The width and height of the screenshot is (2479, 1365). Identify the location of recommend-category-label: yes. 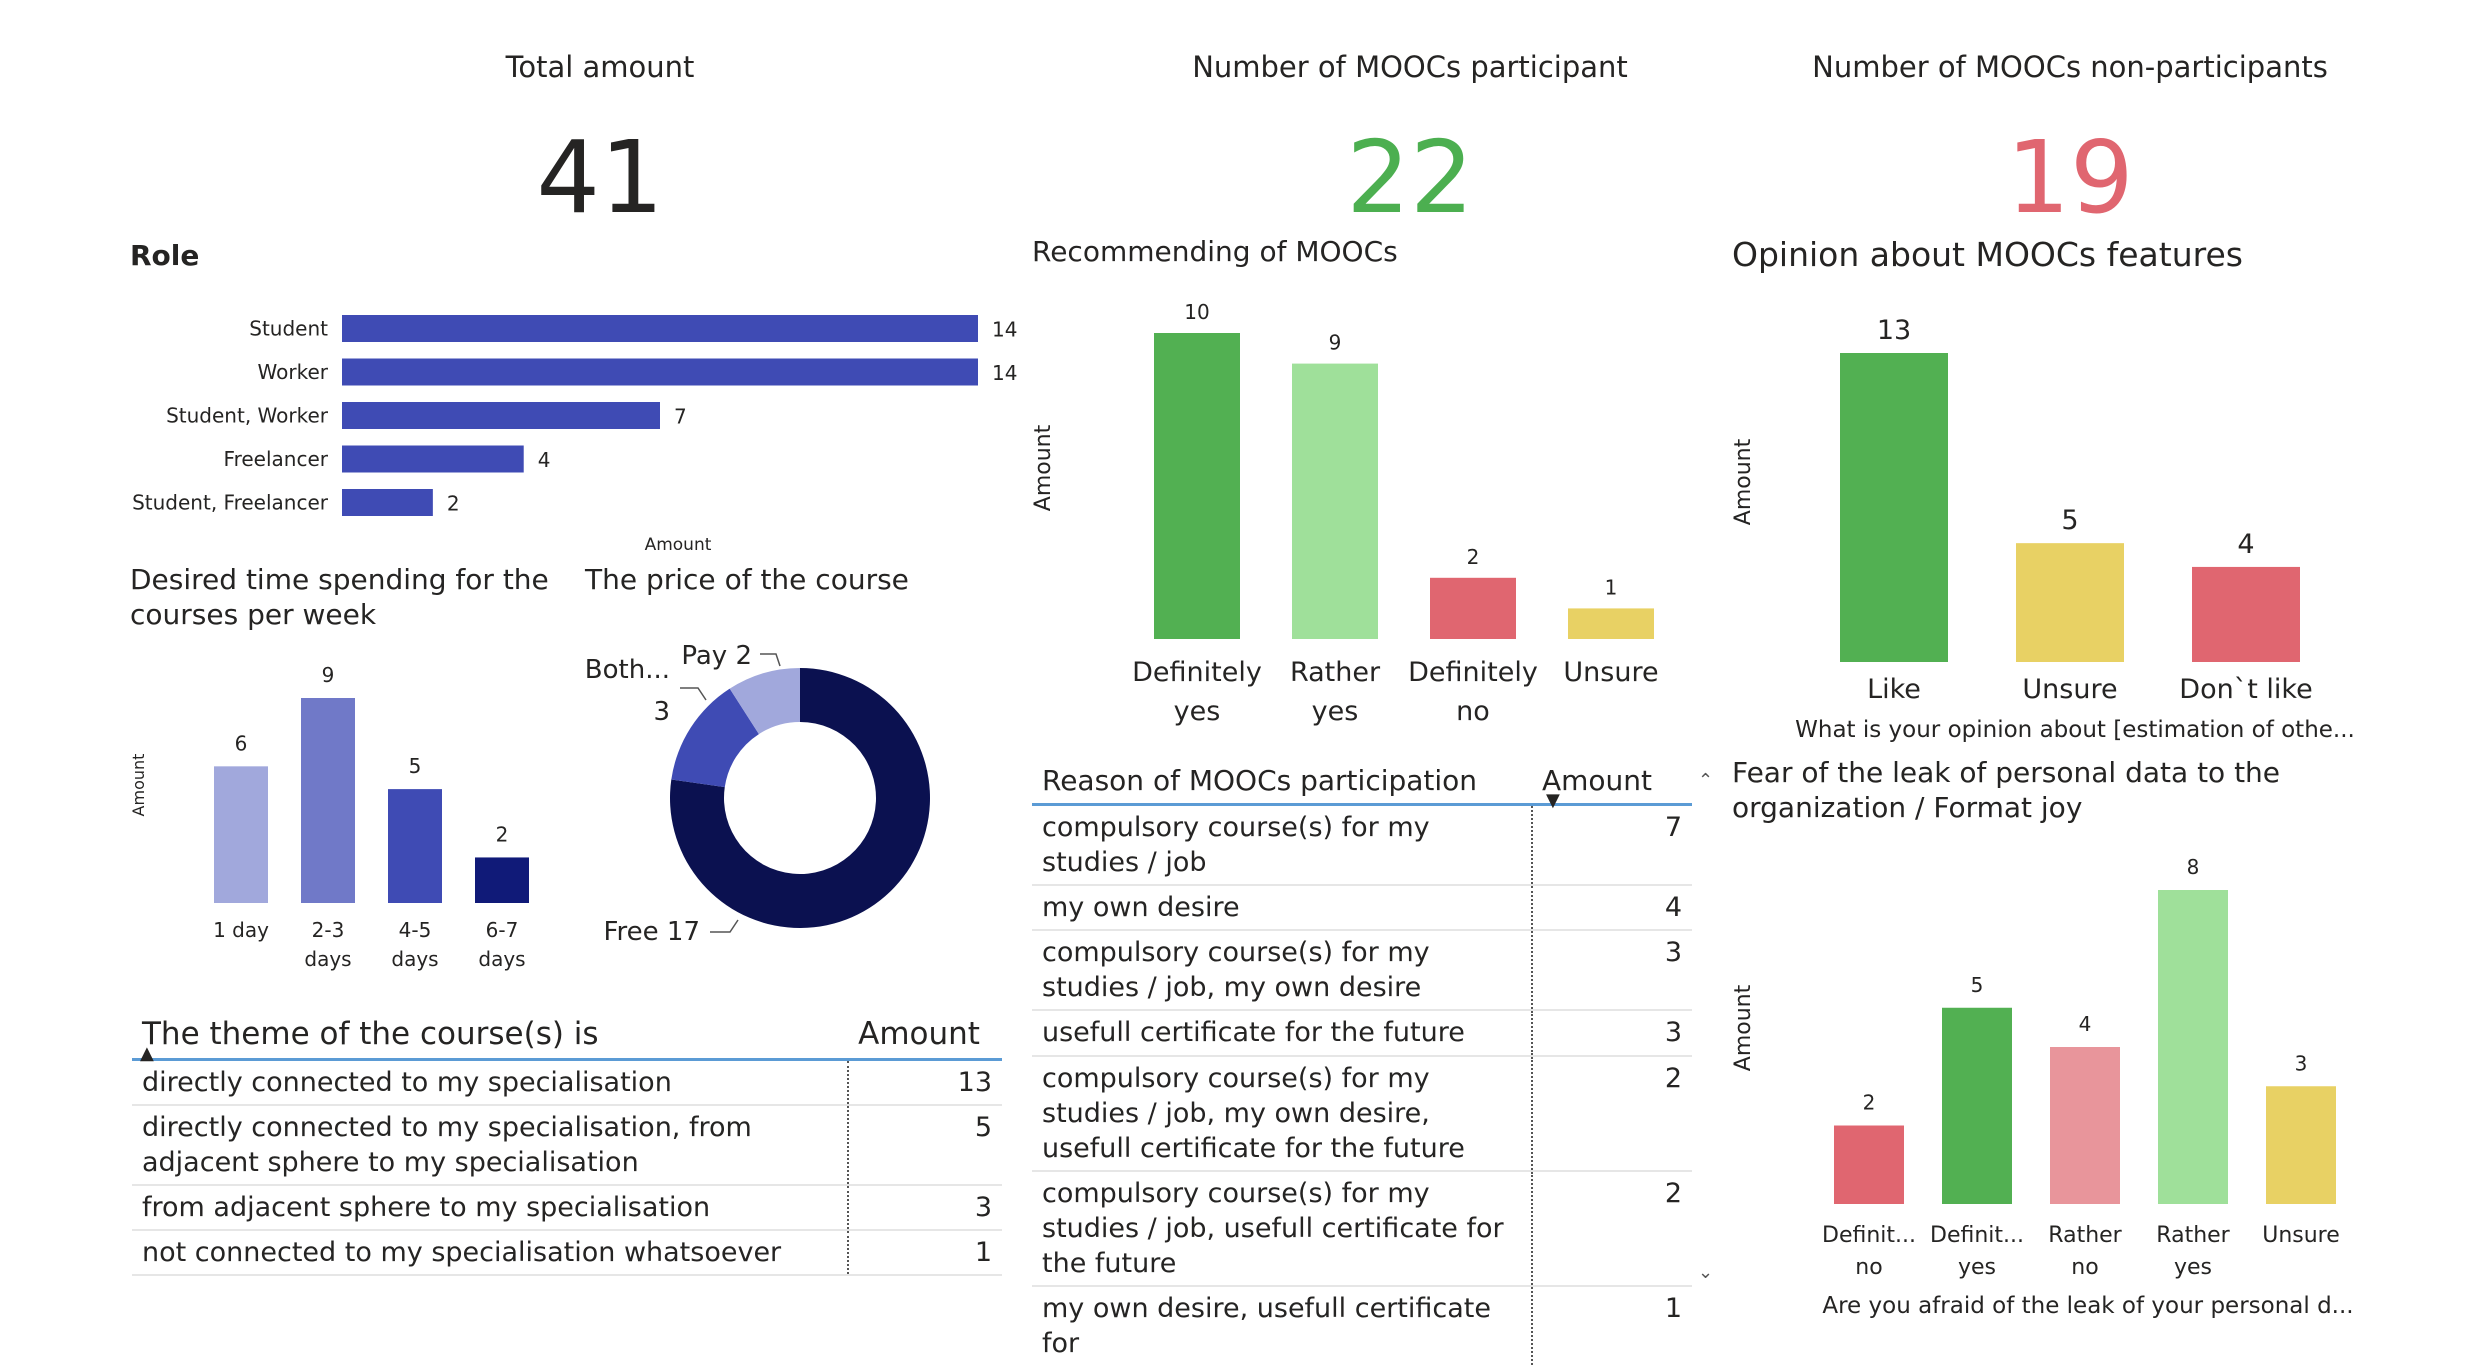
(1197, 711).